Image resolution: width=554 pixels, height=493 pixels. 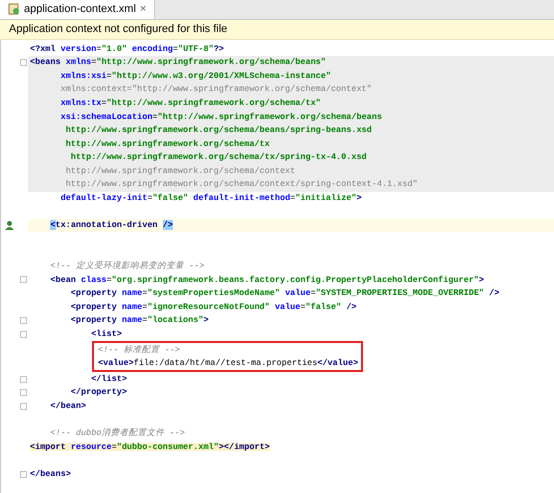 What do you see at coordinates (43, 49) in the screenshot?
I see `code-token: <?xml` at bounding box center [43, 49].